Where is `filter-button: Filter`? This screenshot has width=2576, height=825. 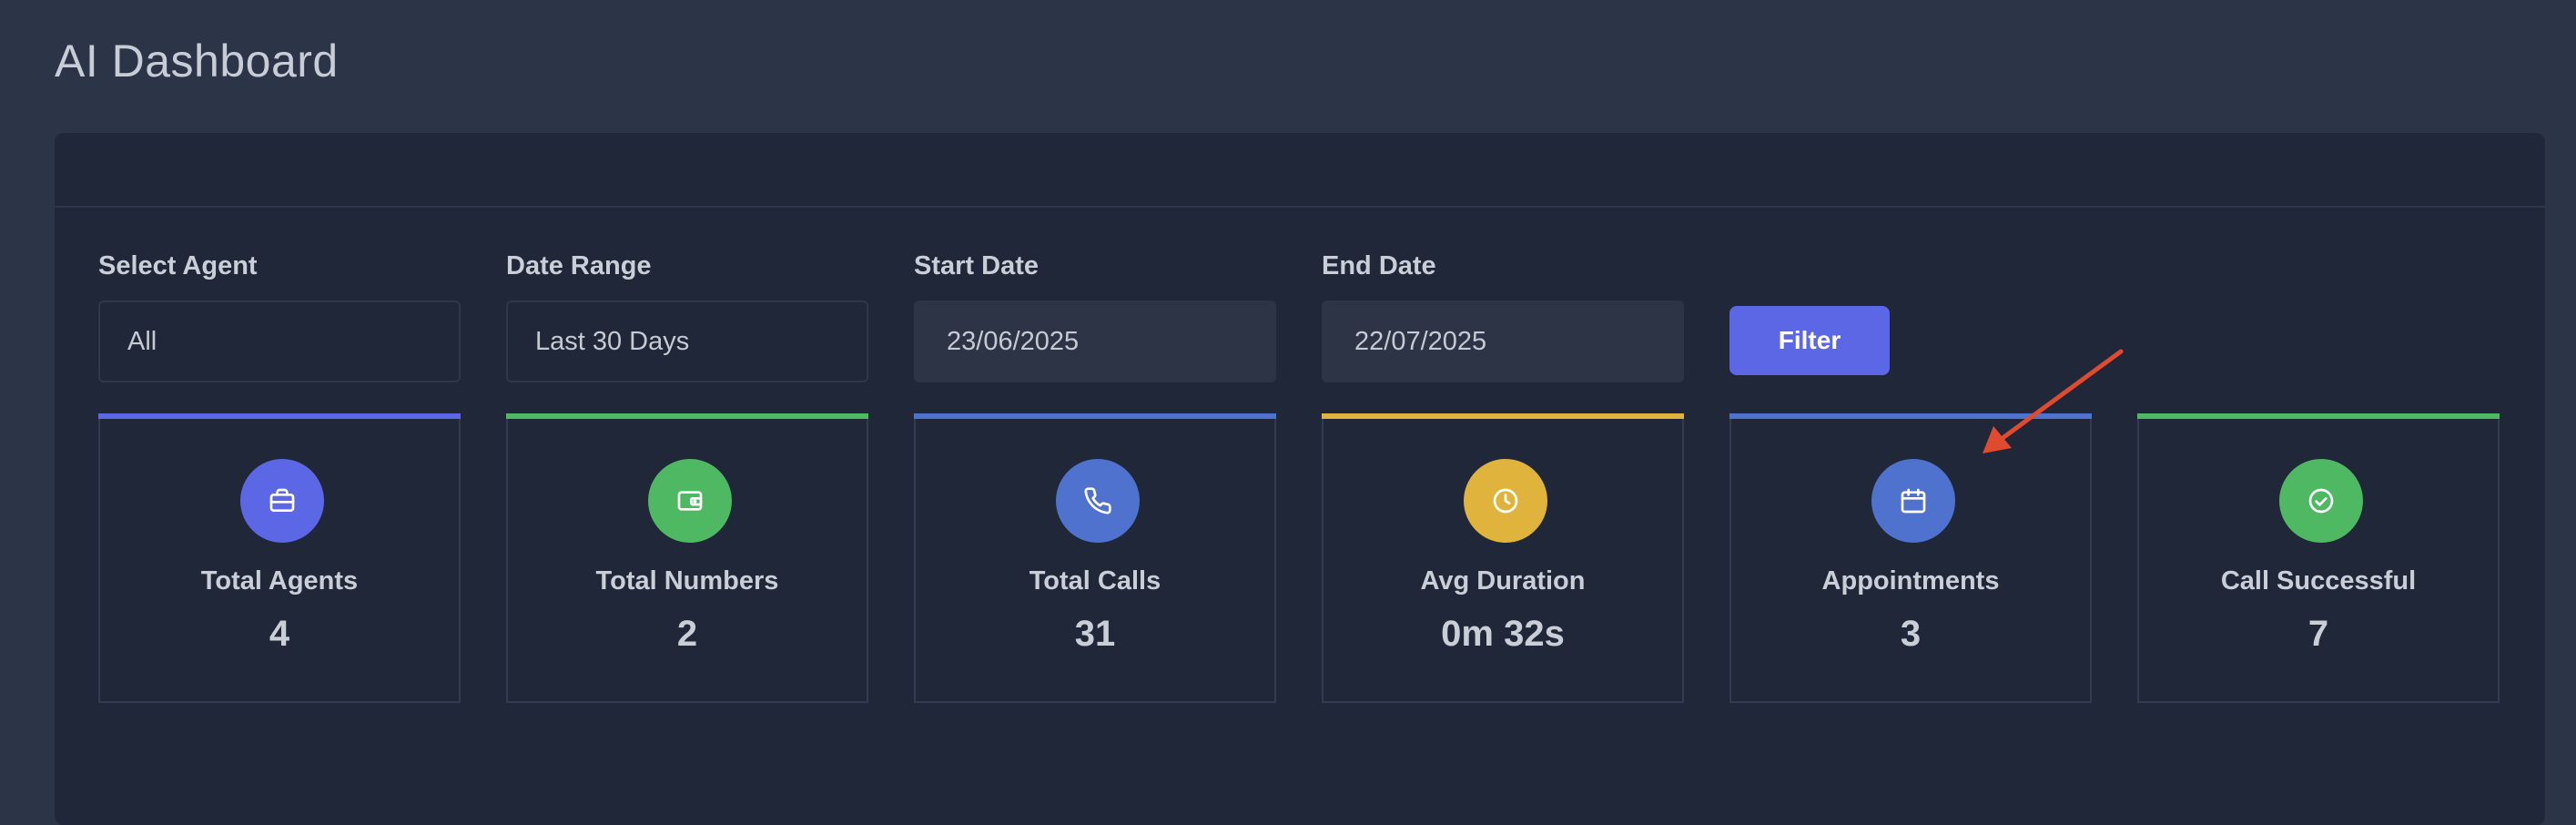 filter-button: Filter is located at coordinates (1809, 340).